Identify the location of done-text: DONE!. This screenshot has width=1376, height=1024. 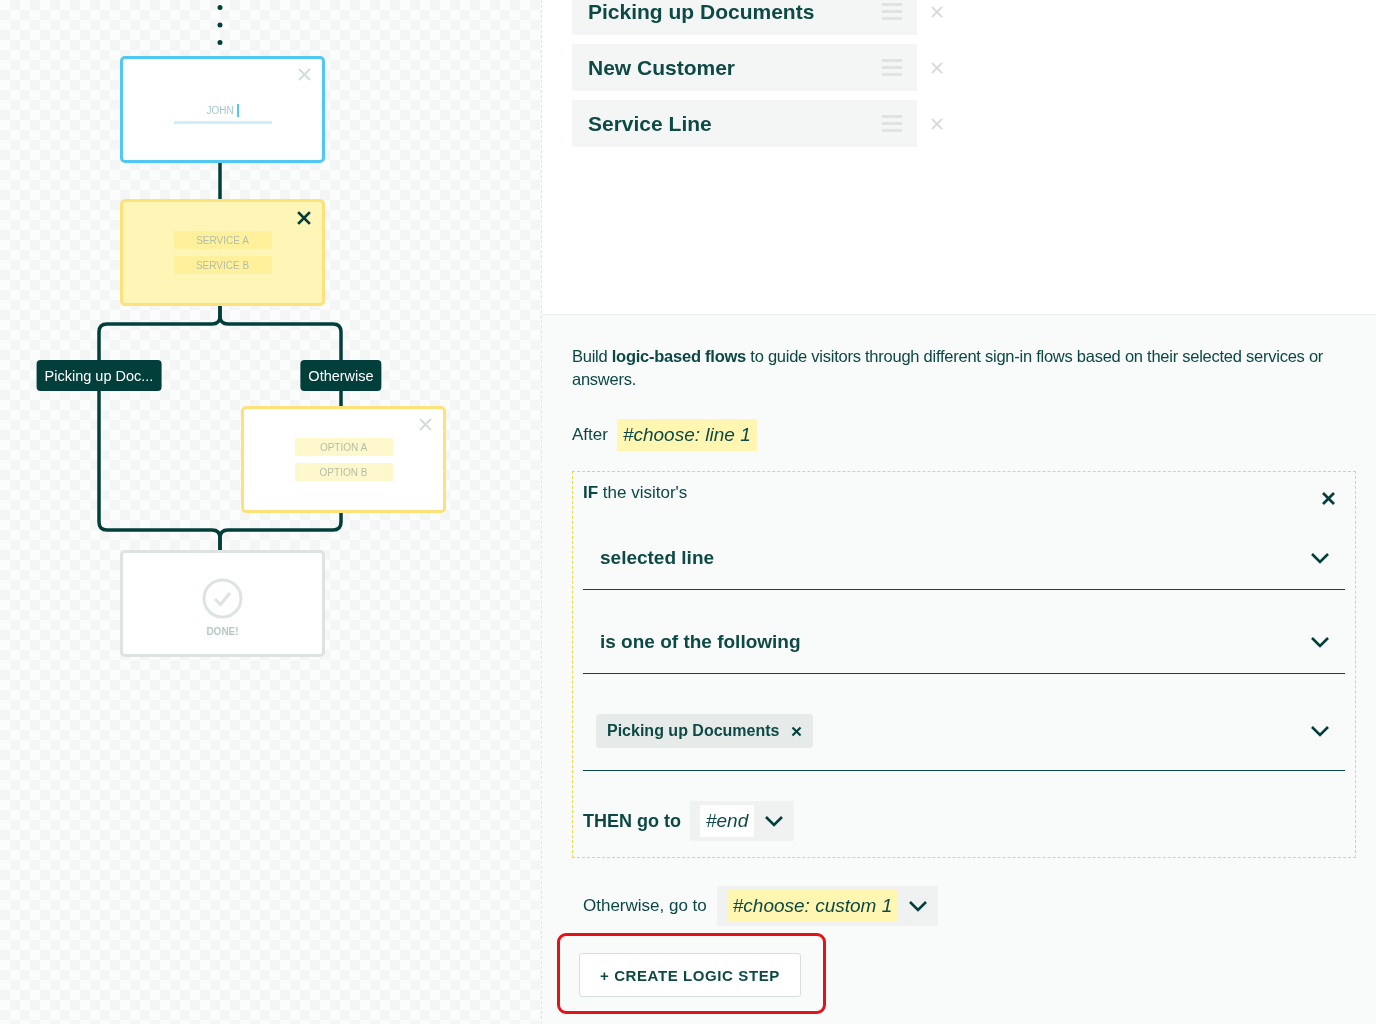
(222, 631).